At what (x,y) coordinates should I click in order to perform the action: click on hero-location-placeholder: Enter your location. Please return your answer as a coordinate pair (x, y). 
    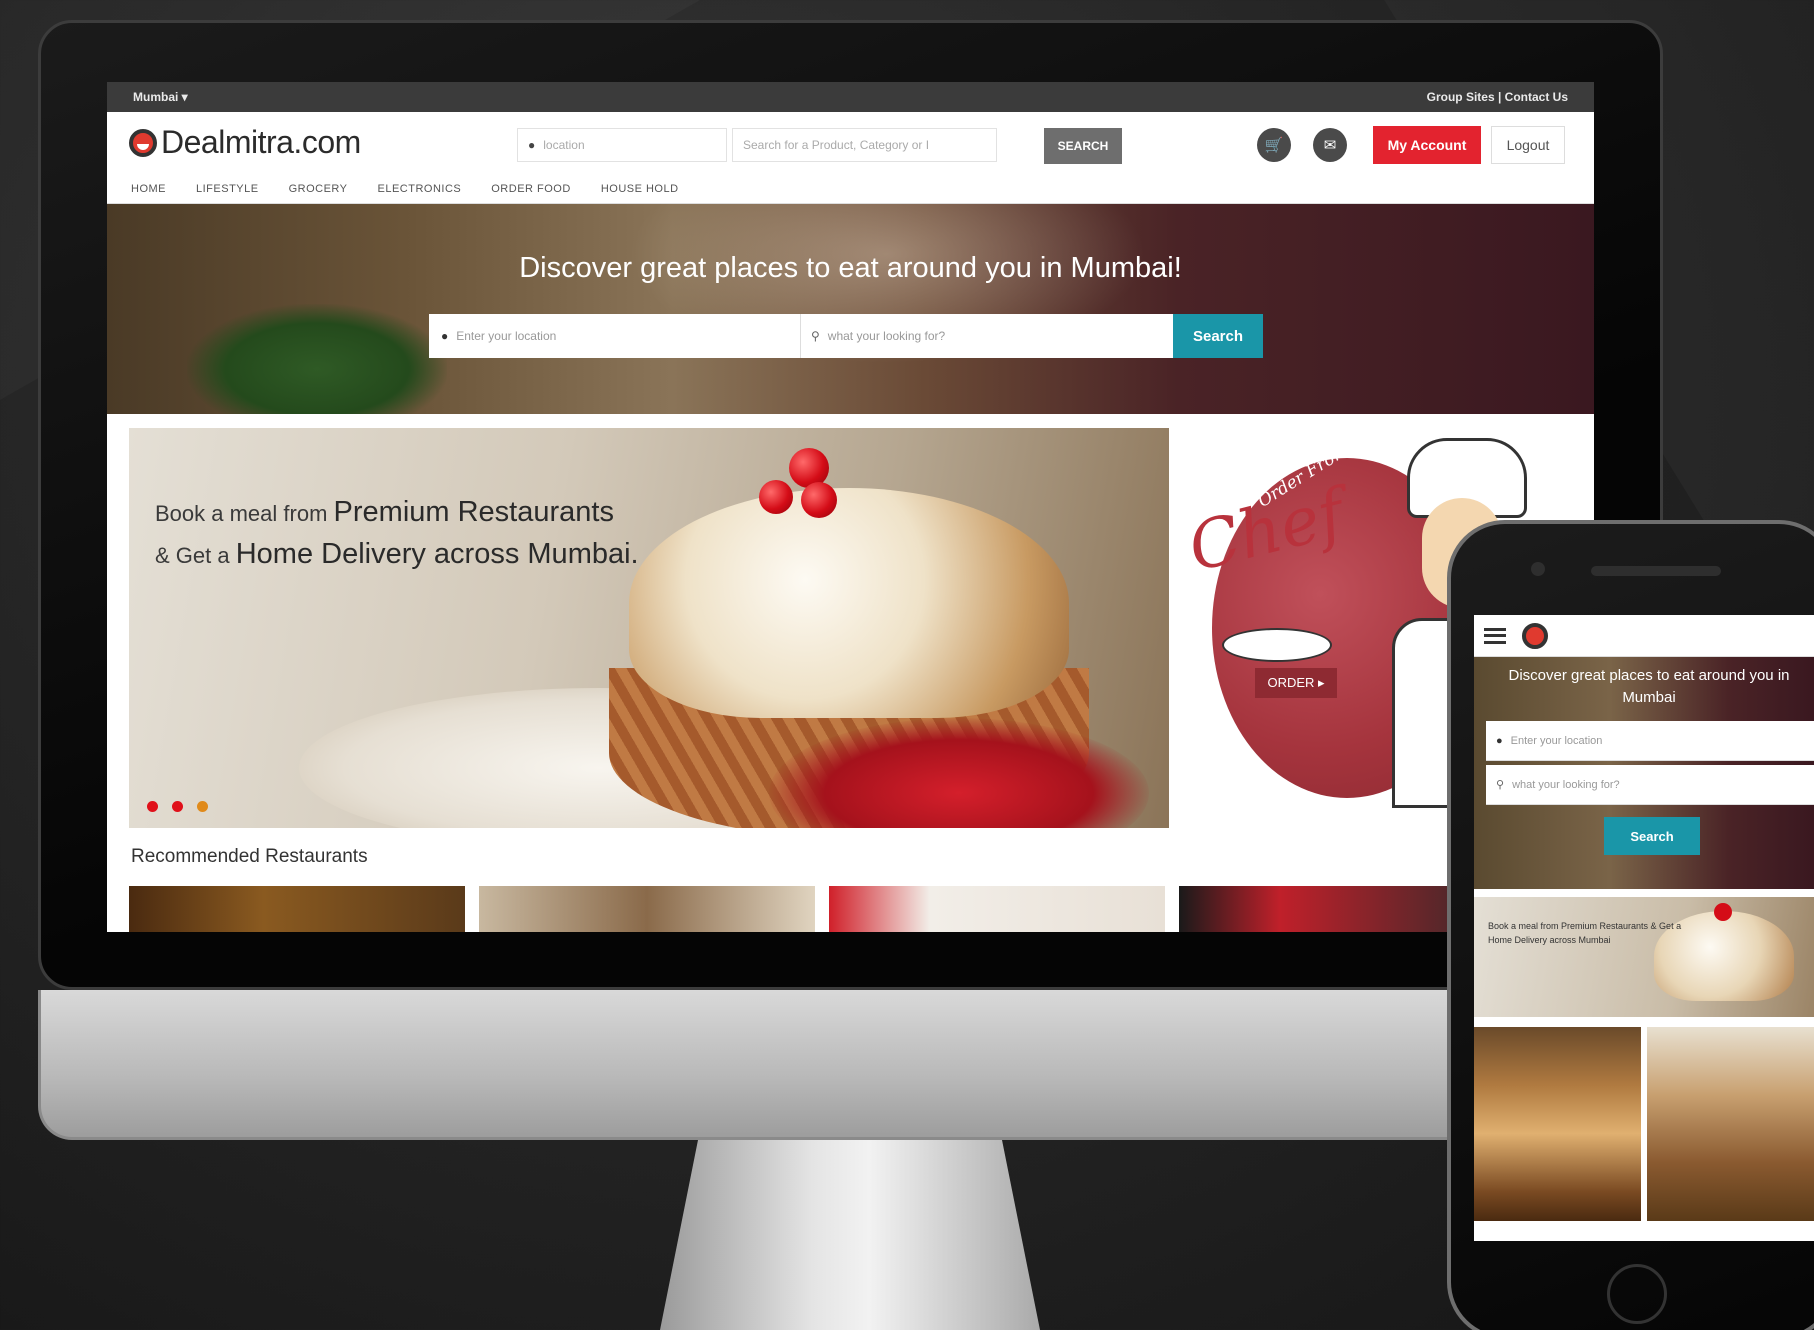
    Looking at the image, I should click on (506, 336).